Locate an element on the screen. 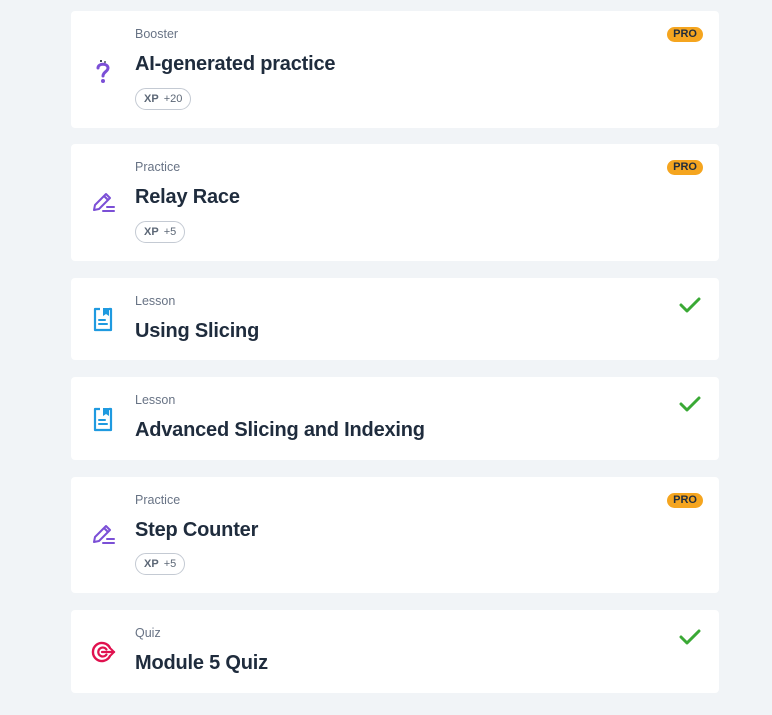  item-type-label: Quiz is located at coordinates (148, 633).